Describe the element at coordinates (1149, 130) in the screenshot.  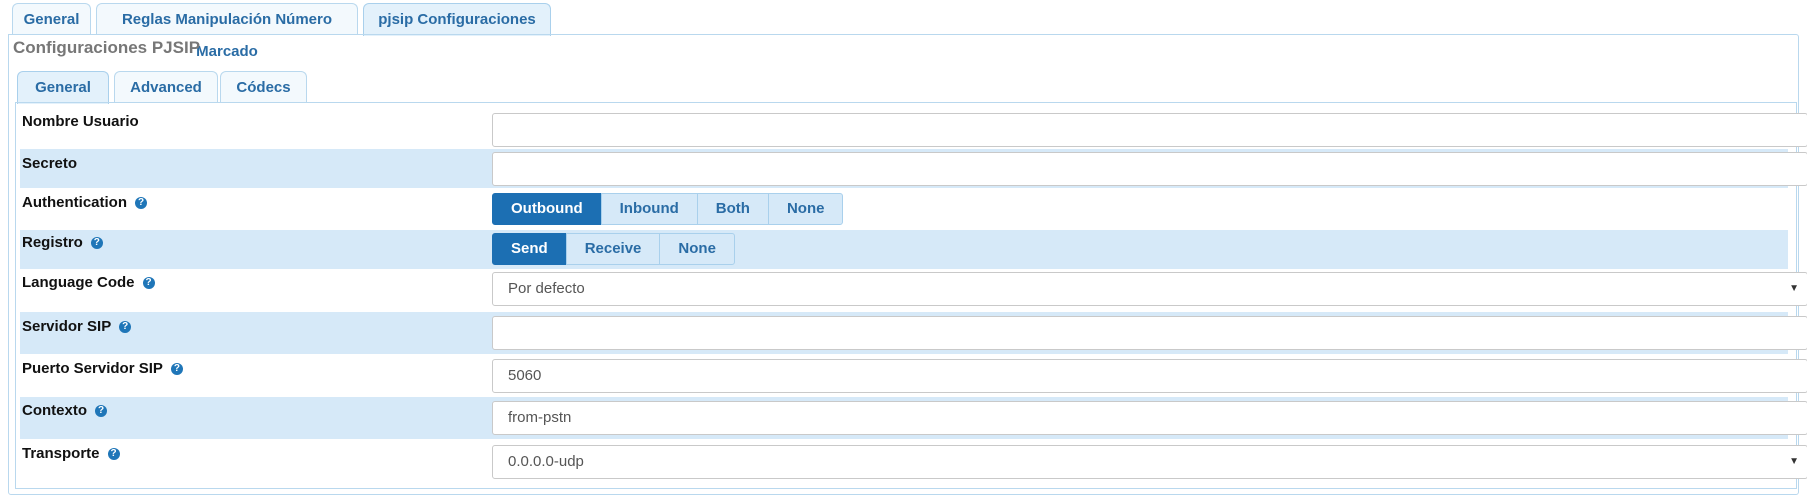
I see `nombre-usuario-input` at that location.